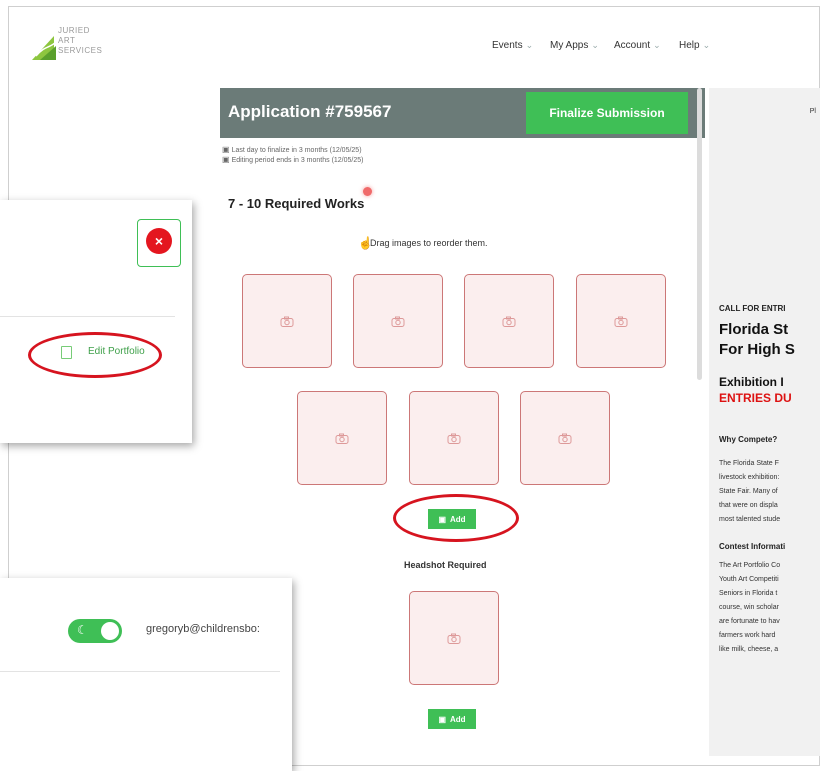 This screenshot has height=771, width=828. I want to click on notification-dot, so click(367, 191).